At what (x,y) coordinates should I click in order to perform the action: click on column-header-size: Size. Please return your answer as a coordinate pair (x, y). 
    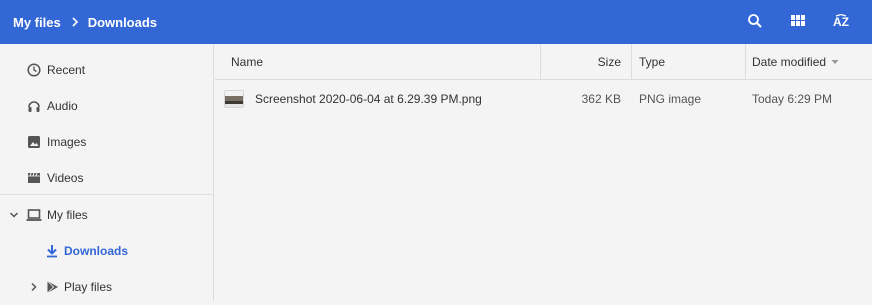
    Looking at the image, I should click on (581, 61).